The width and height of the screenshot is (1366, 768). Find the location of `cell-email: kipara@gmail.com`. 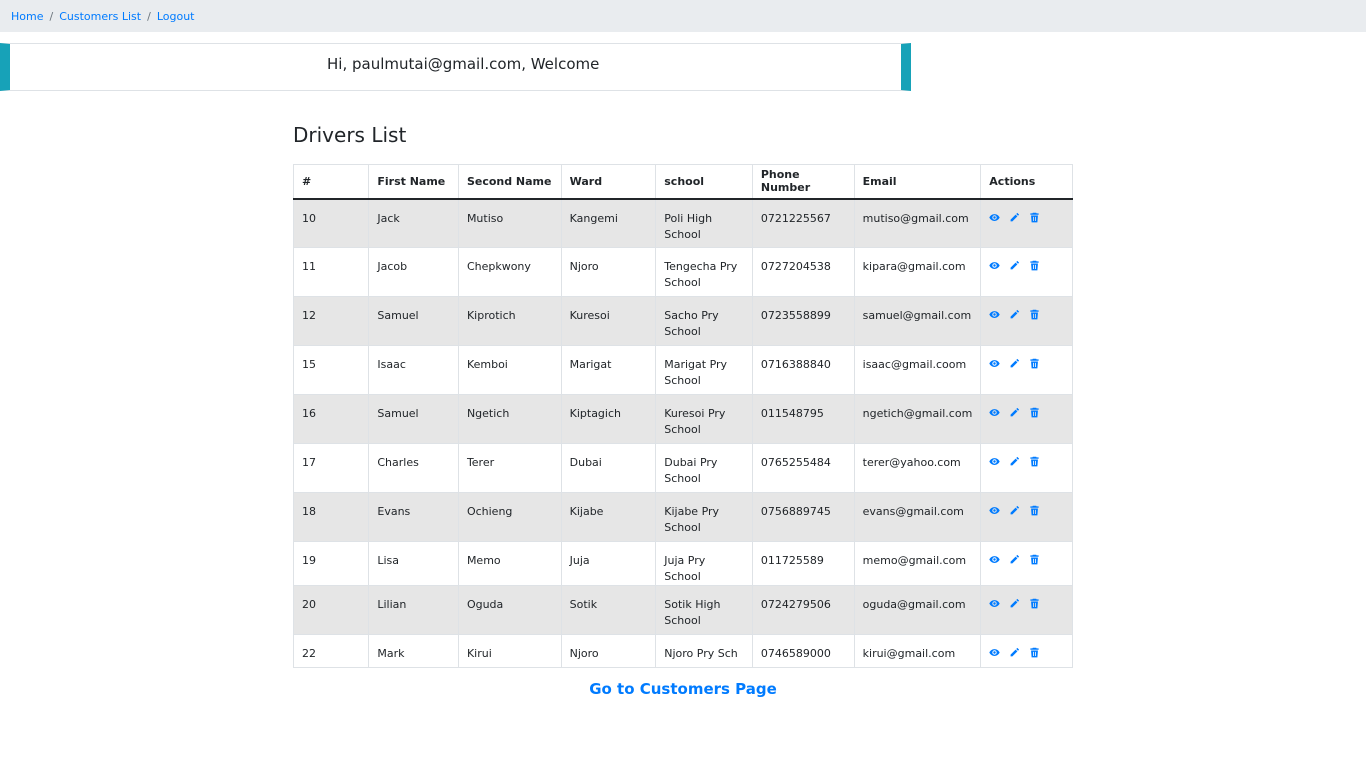

cell-email: kipara@gmail.com is located at coordinates (917, 272).